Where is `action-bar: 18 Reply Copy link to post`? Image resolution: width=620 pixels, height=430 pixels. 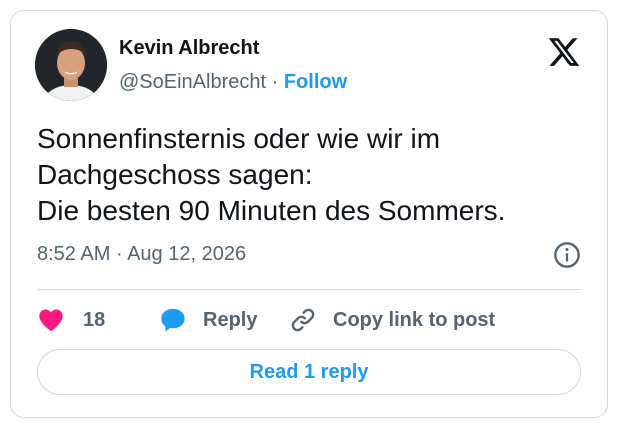 action-bar: 18 Reply Copy link to post is located at coordinates (317, 320).